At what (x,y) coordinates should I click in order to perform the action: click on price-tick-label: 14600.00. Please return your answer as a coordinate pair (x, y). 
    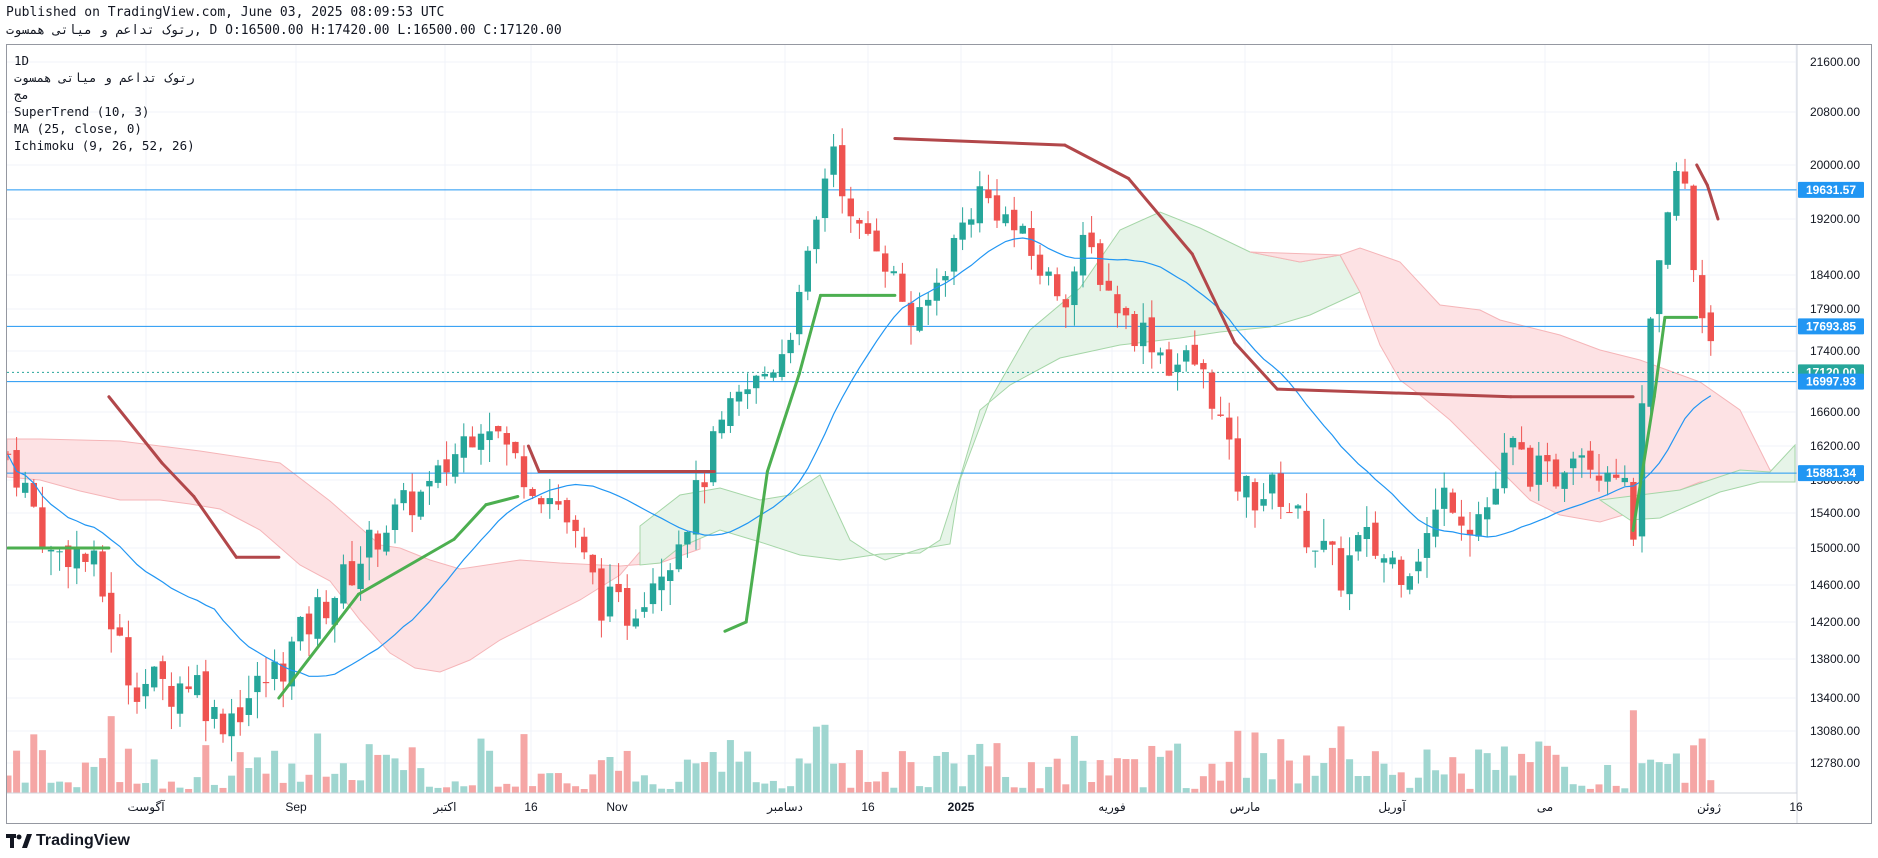
    Looking at the image, I should click on (1835, 585).